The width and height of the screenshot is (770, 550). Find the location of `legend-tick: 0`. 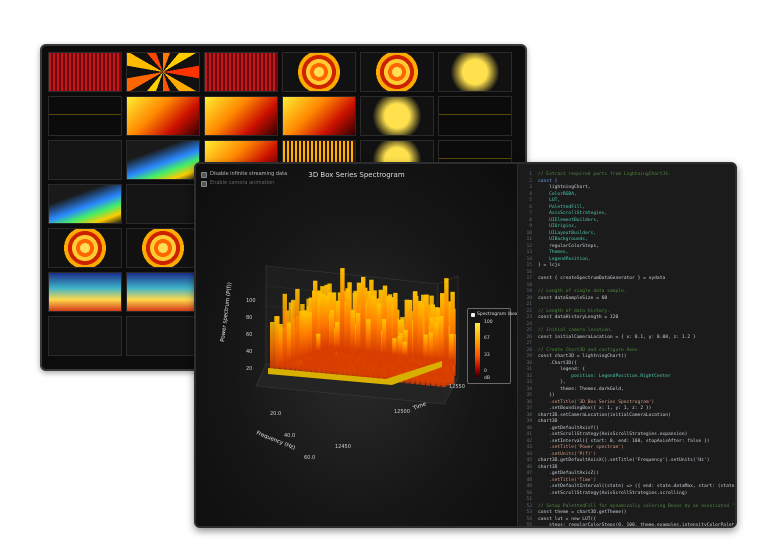

legend-tick: 0 is located at coordinates (485, 371).